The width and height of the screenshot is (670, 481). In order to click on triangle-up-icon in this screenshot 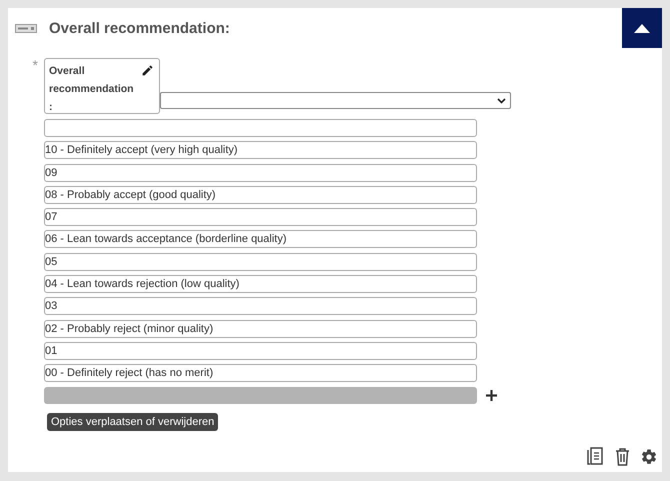, I will do `click(642, 28)`.